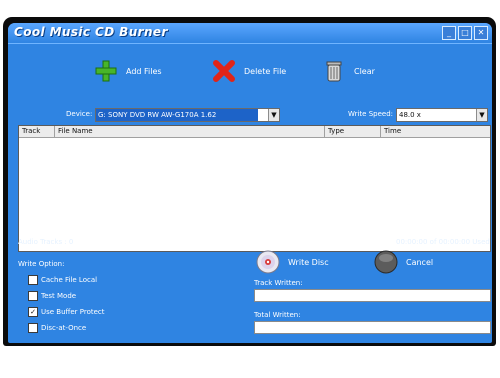 This screenshot has width=500, height=378. I want to click on option-label: Cache File Local, so click(69, 280).